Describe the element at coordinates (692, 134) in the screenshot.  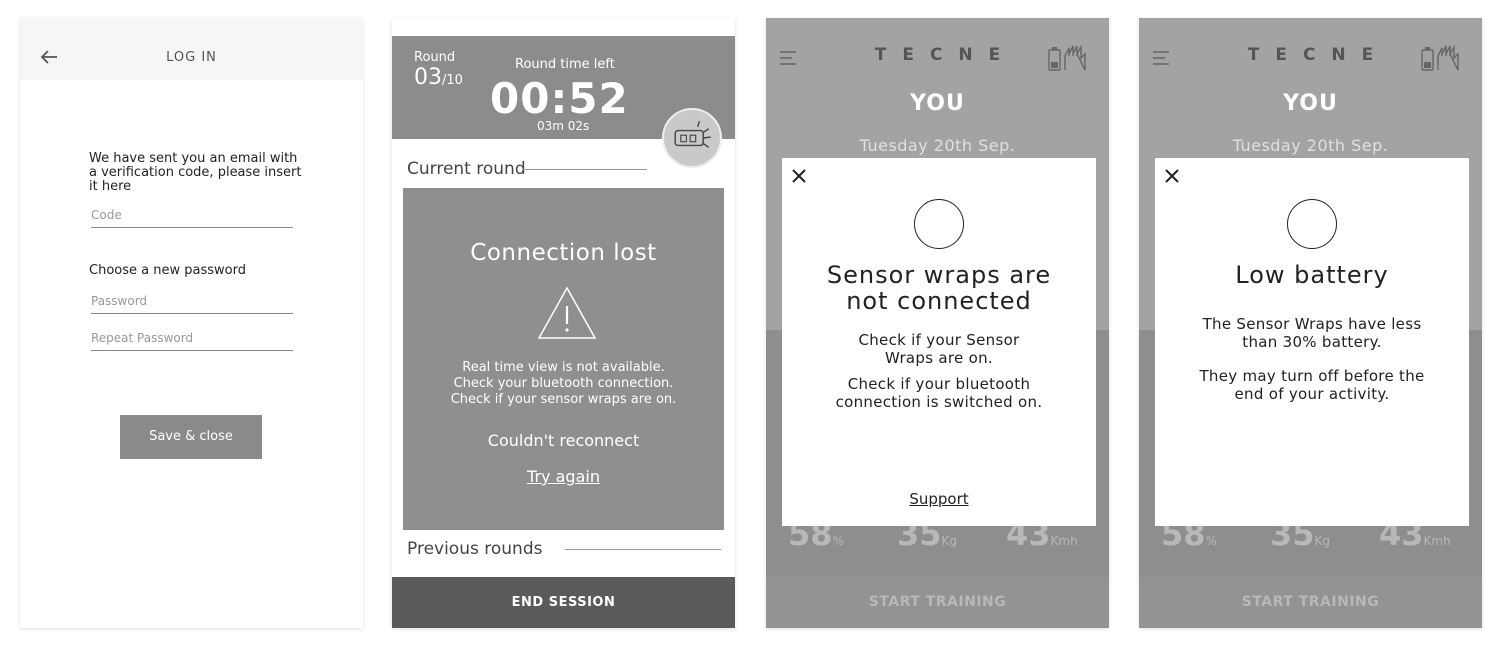
I see `boxing-glove-icon` at that location.